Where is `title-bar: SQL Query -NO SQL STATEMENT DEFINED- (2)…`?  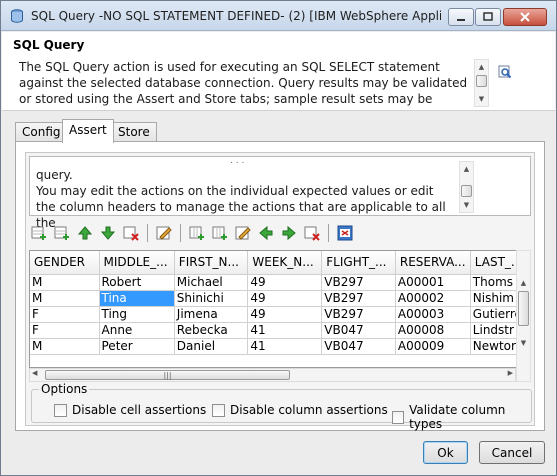 title-bar: SQL Query -NO SQL STATEMENT DEFINED- (2)… is located at coordinates (278, 16).